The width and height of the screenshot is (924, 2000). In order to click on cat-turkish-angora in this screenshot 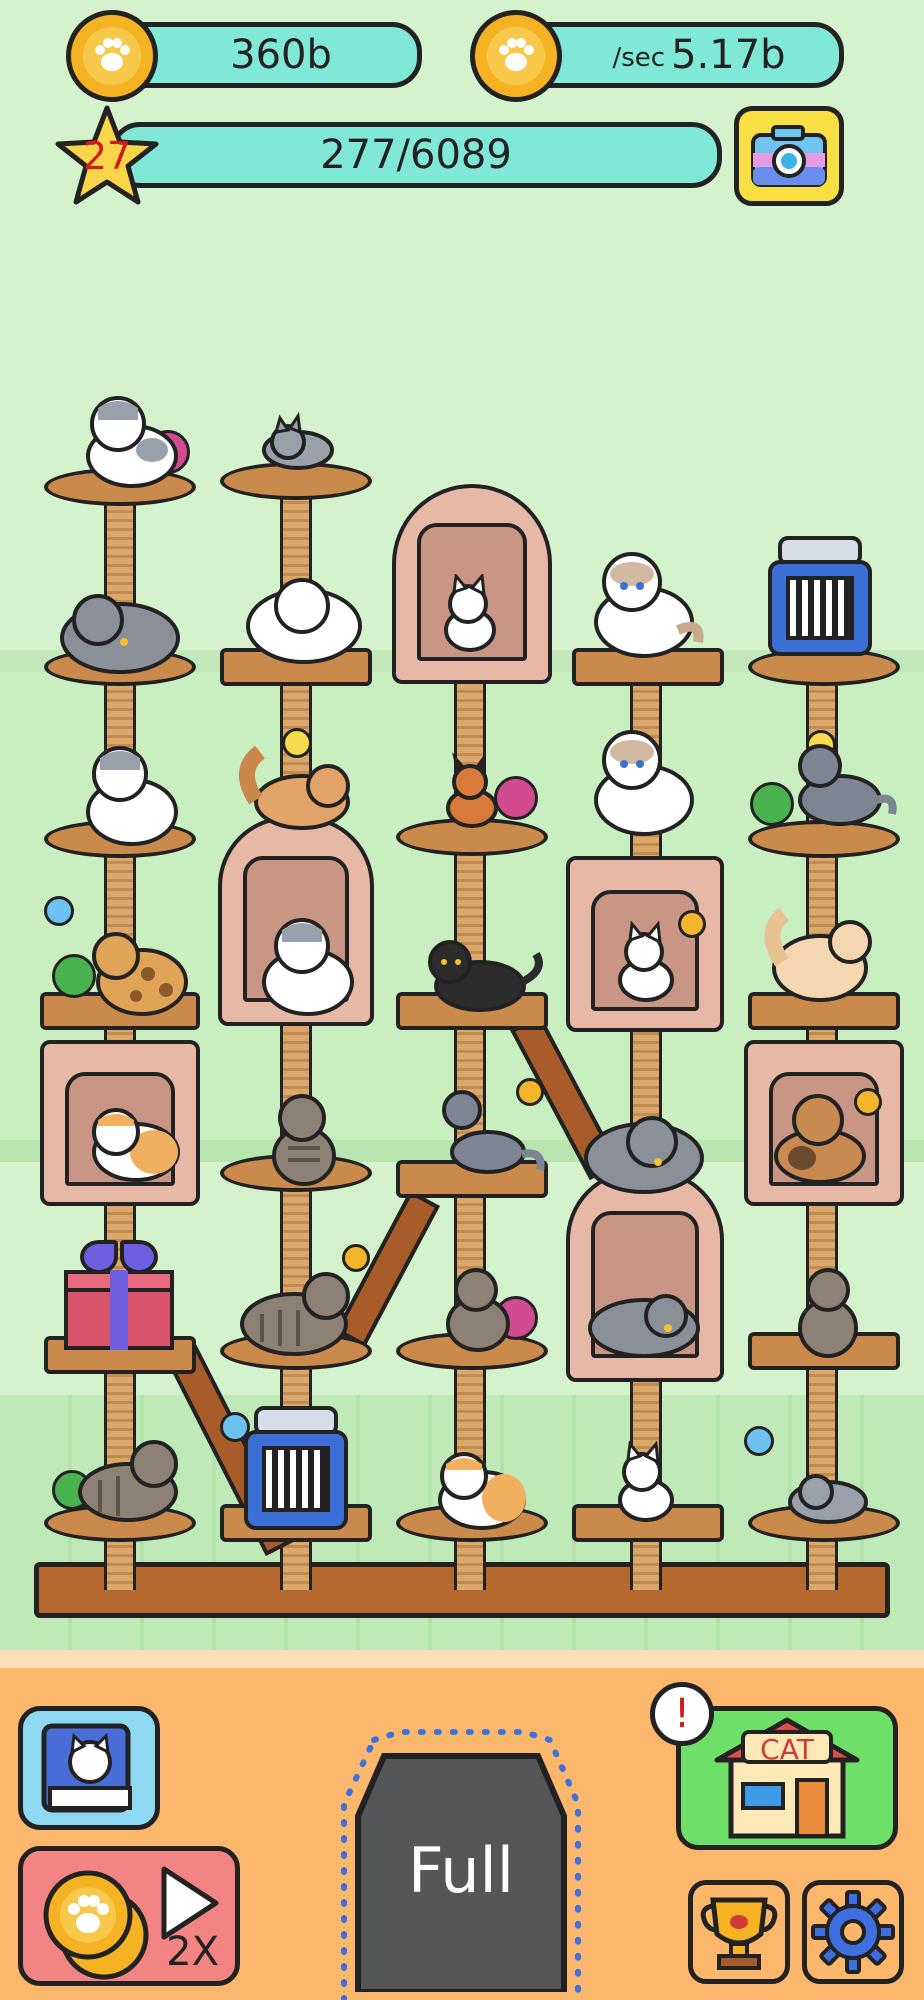, I will do `click(822, 957)`.